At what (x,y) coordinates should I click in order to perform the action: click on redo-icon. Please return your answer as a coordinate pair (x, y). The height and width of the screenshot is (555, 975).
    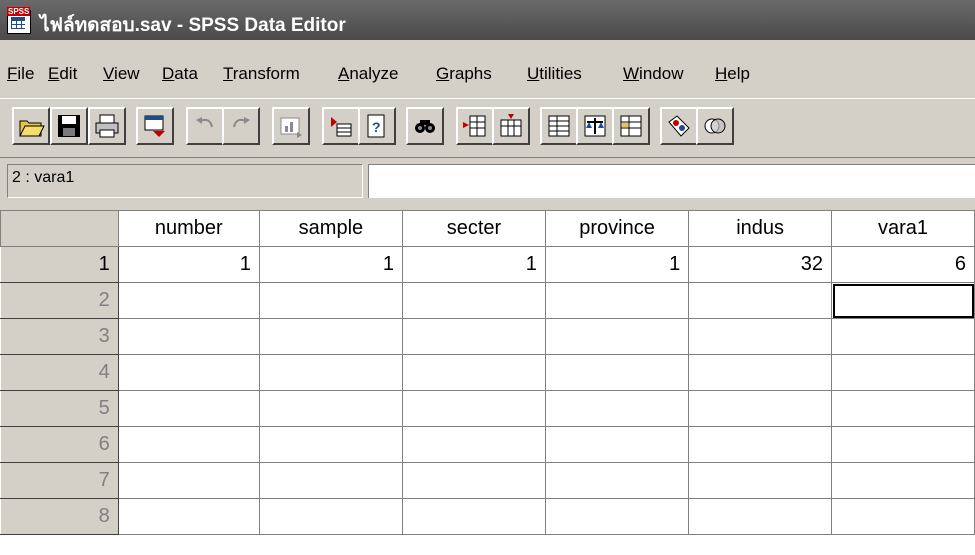
    Looking at the image, I should click on (241, 126).